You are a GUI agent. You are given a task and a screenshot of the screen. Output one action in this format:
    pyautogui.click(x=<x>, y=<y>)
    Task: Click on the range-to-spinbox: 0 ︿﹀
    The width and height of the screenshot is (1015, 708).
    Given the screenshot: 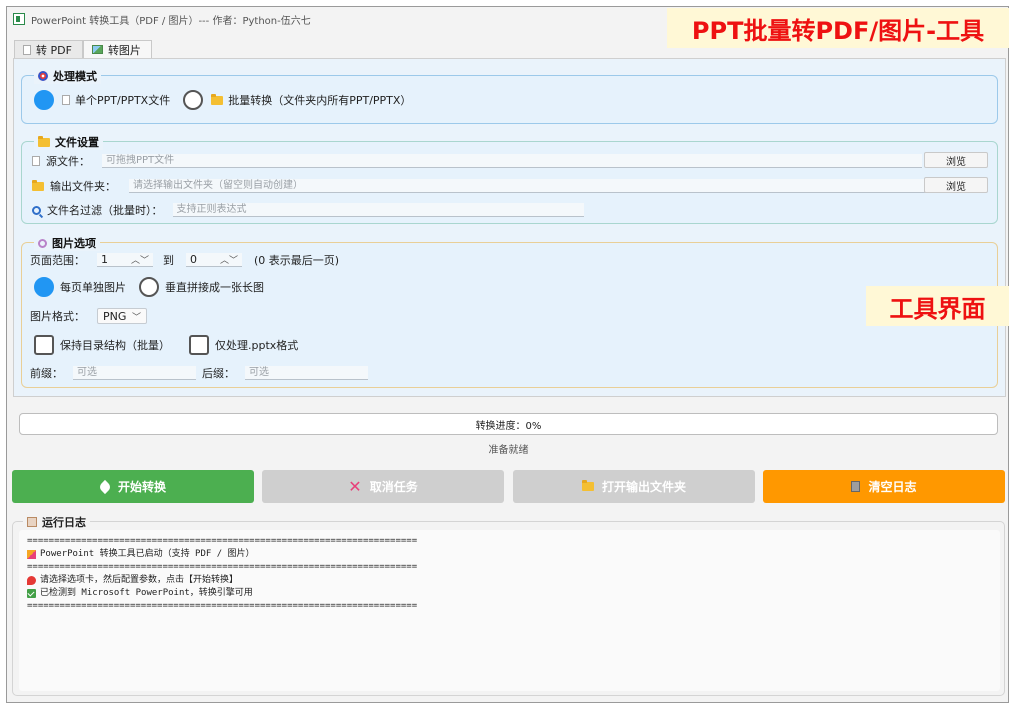 What is the action you would take?
    pyautogui.click(x=214, y=260)
    